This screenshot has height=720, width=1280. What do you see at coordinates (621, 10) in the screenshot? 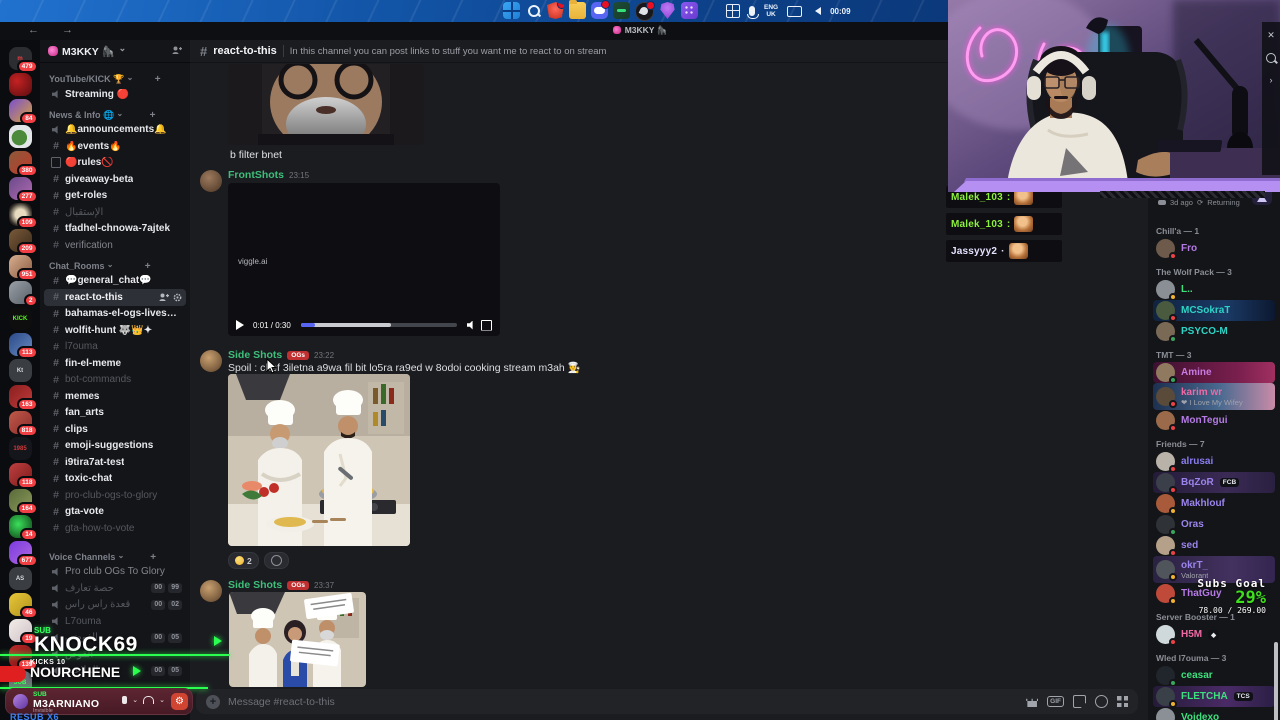
I see `green-app-icon` at bounding box center [621, 10].